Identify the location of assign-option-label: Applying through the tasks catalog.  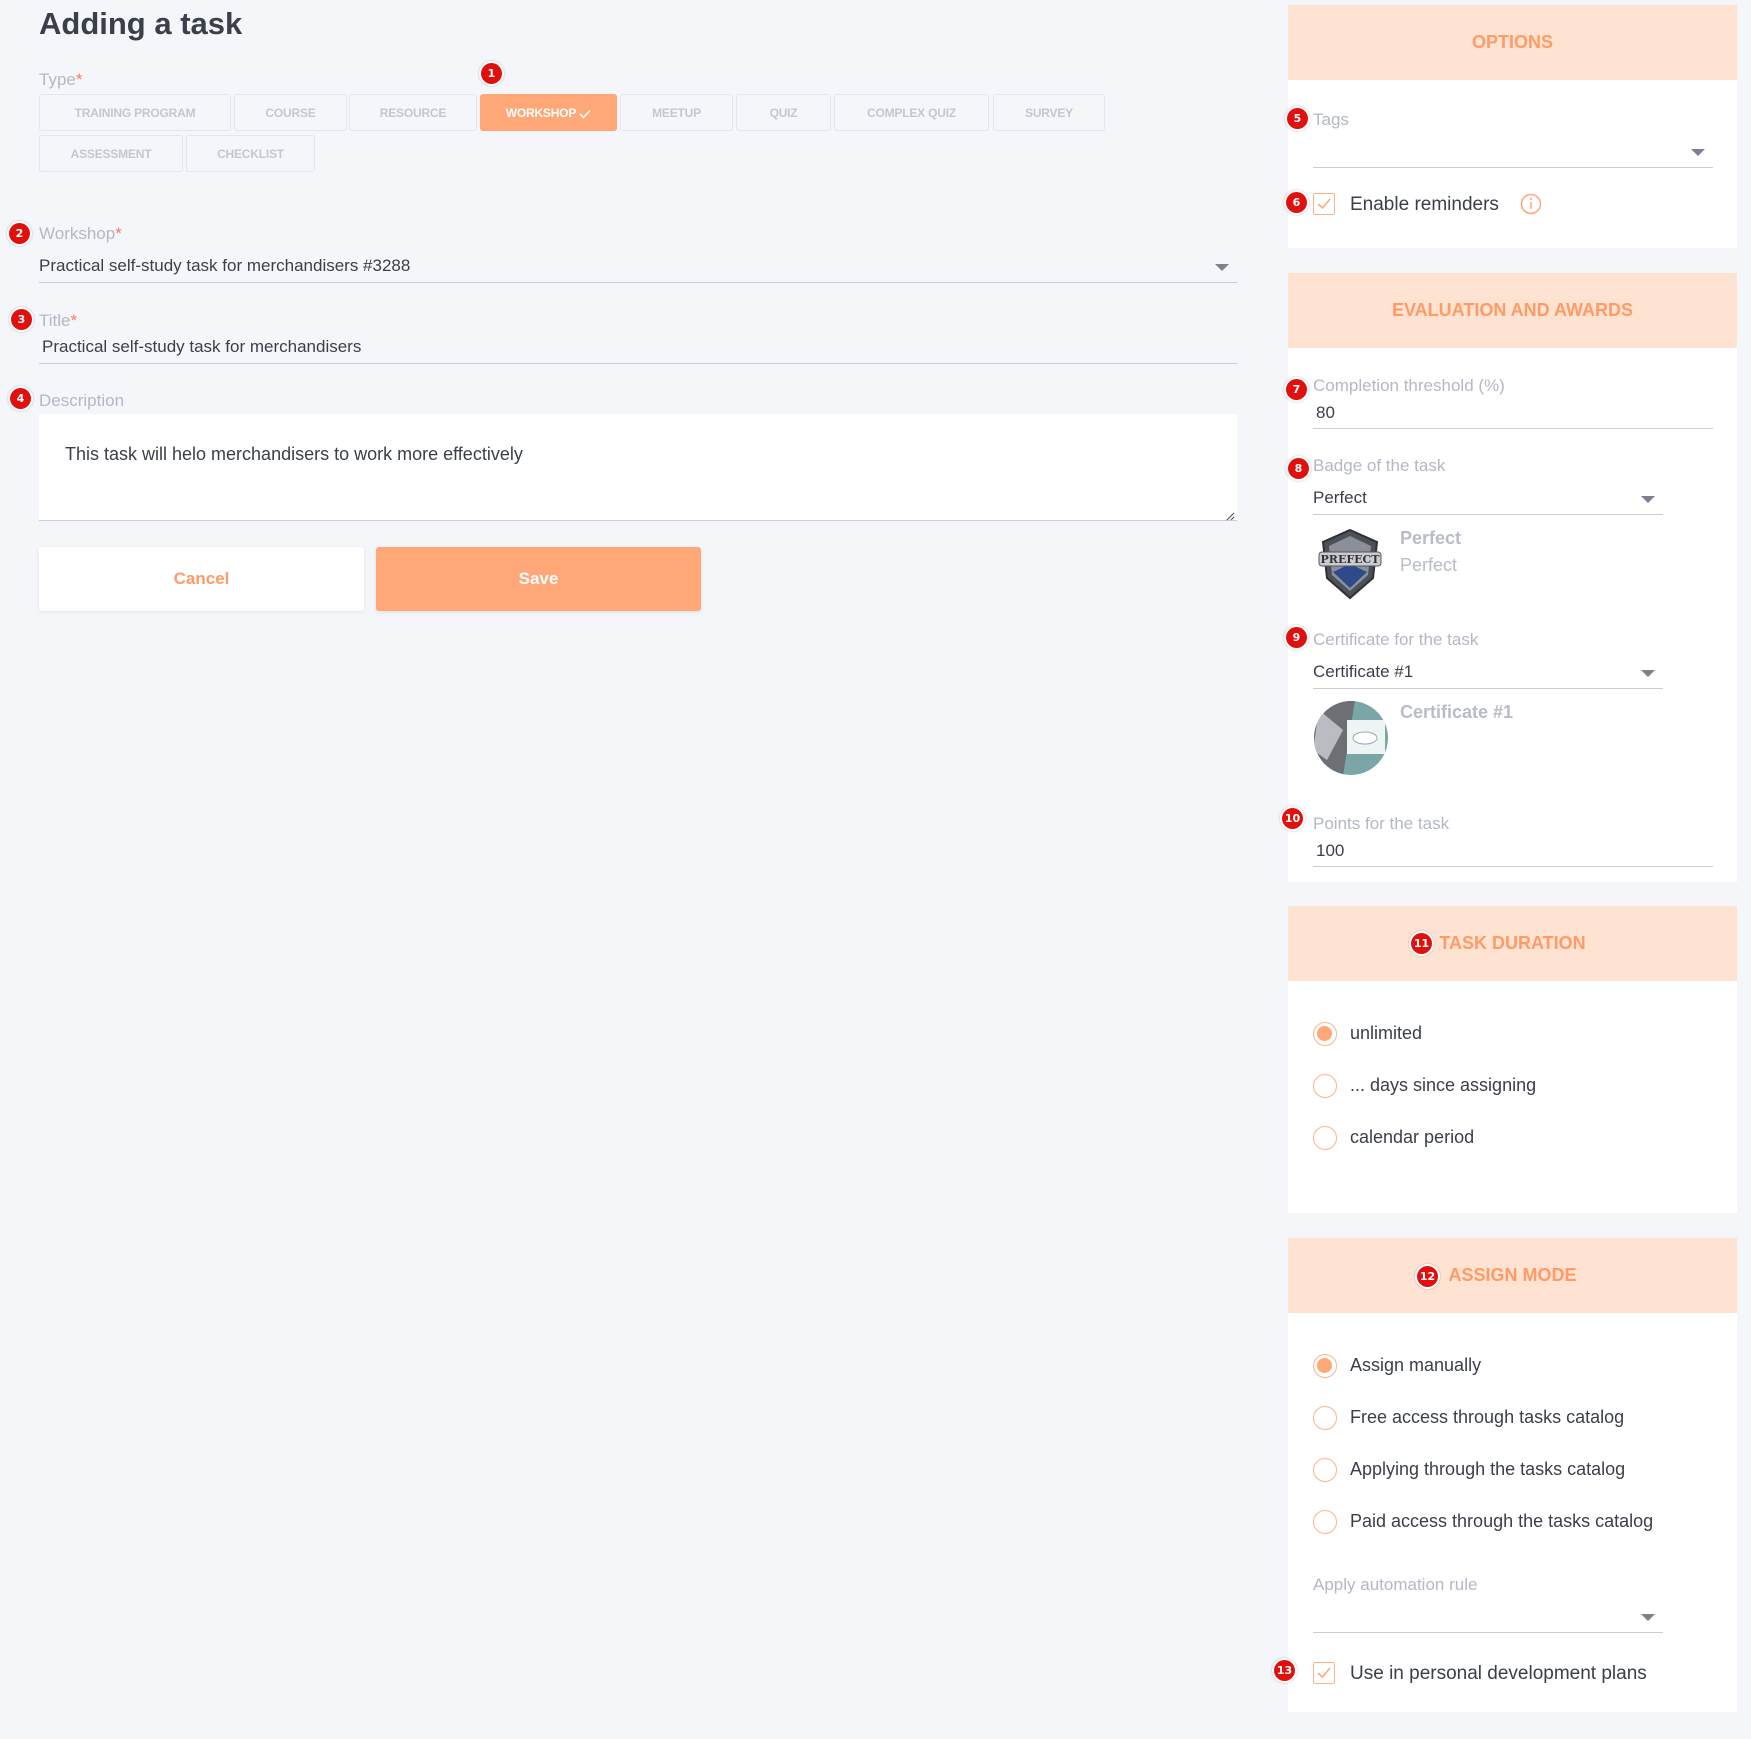
(1488, 1469).